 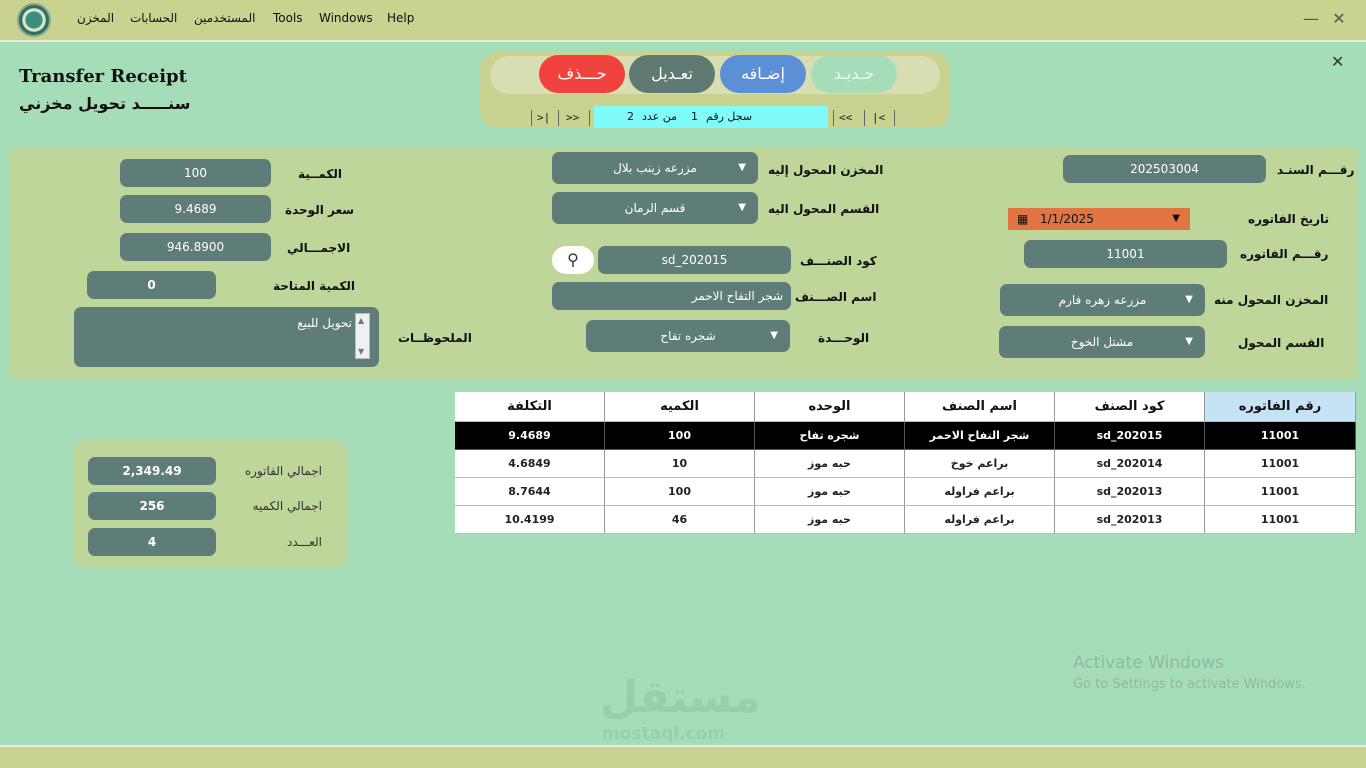 I want to click on menu-help: Help, so click(x=400, y=18).